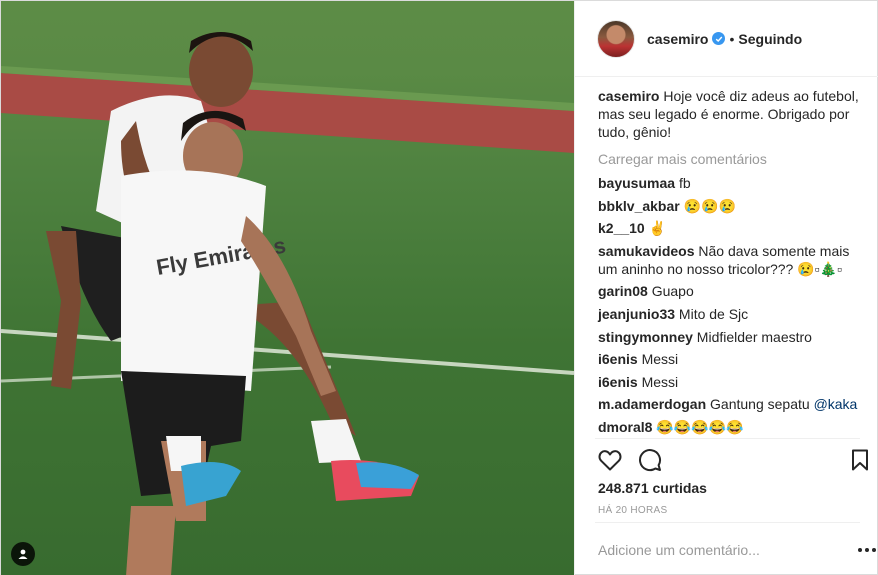 This screenshot has width=878, height=575. What do you see at coordinates (616, 38) in the screenshot?
I see `avatar` at bounding box center [616, 38].